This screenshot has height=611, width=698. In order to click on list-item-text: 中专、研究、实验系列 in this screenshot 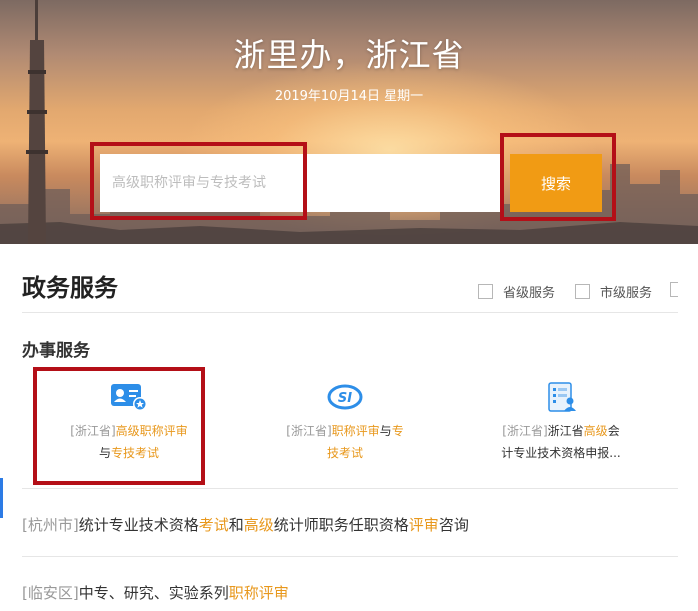, I will do `click(153, 593)`.